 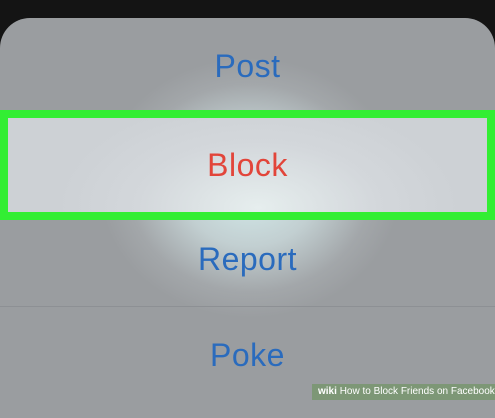 I want to click on report-option-label: Report, so click(x=247, y=258).